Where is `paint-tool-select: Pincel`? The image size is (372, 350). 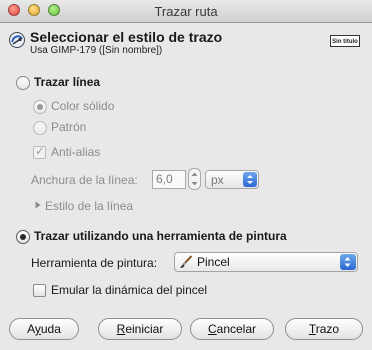
paint-tool-select: Pincel is located at coordinates (266, 262).